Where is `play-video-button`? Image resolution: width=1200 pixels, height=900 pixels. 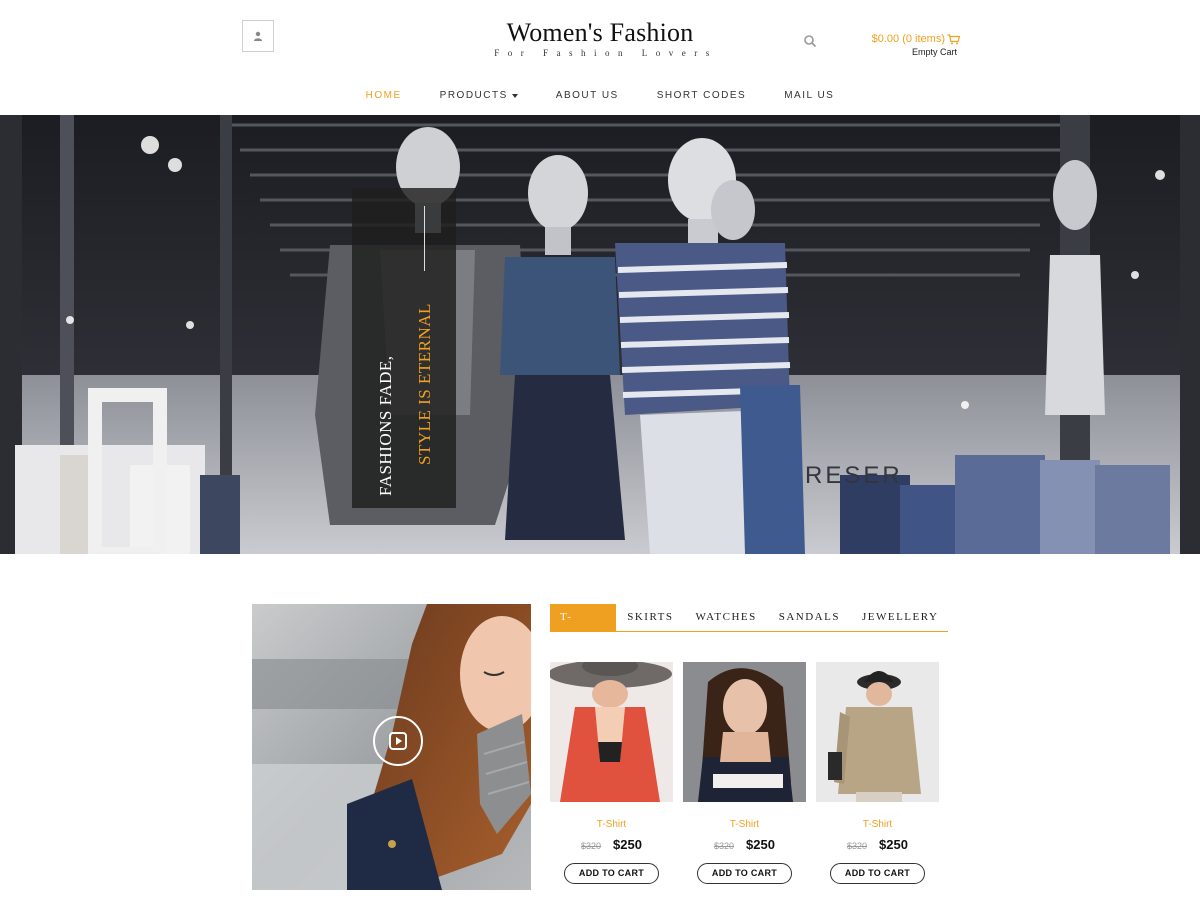
play-video-button is located at coordinates (398, 741).